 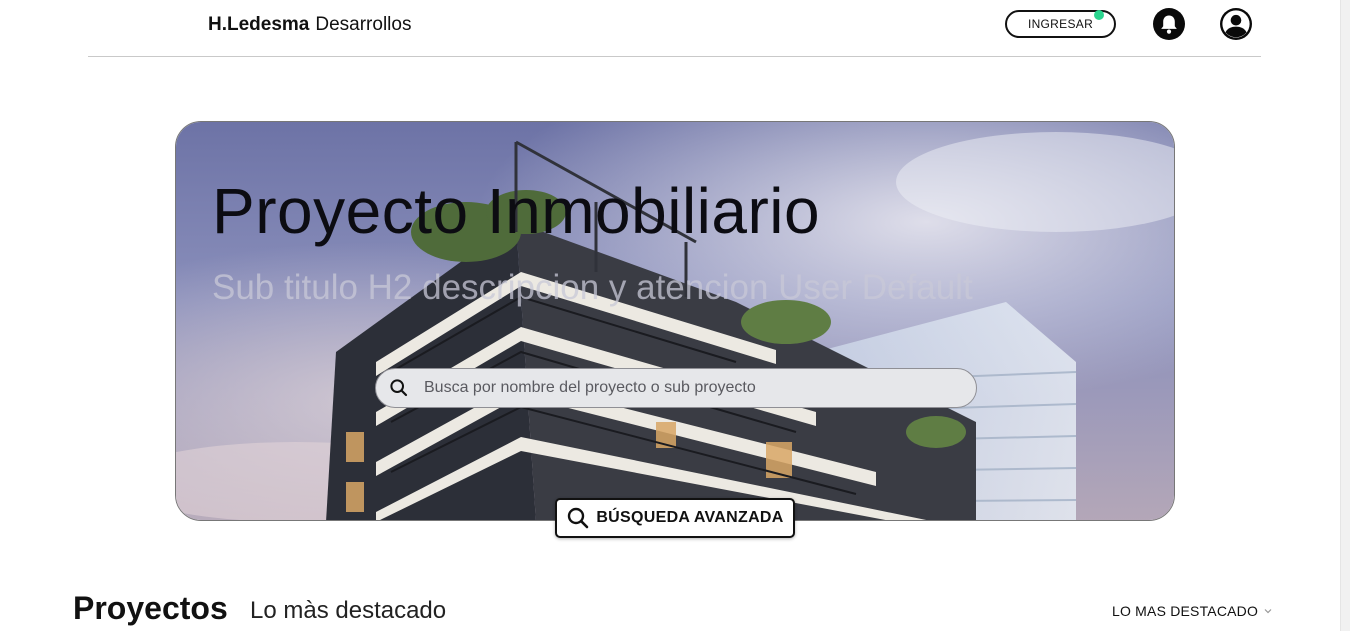 I want to click on bell-icon, so click(x=1169, y=24).